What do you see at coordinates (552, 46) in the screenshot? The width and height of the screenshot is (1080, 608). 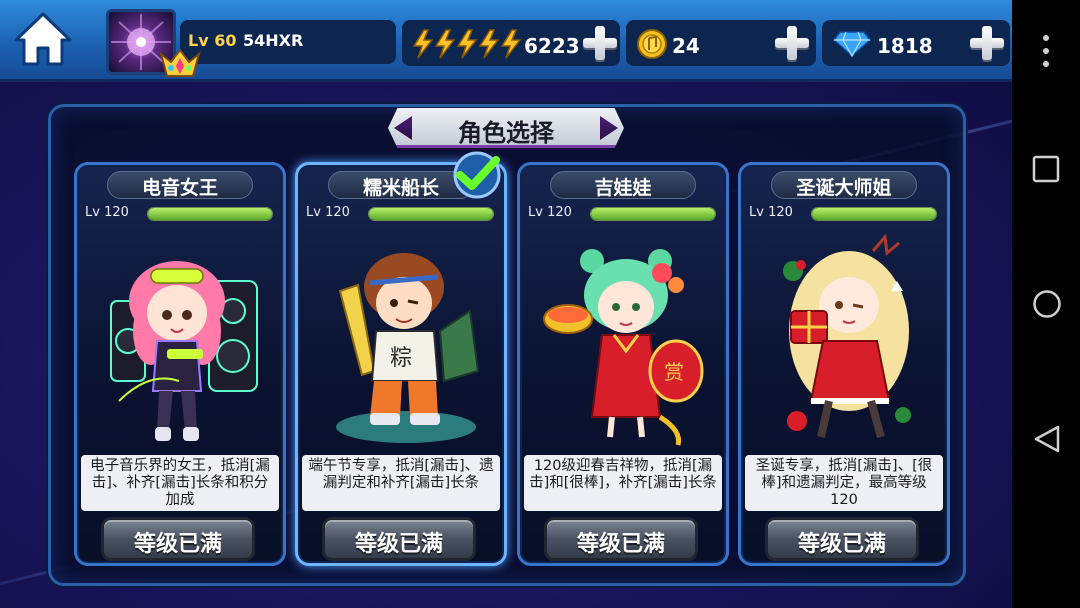 I see `energy-value: 6223` at bounding box center [552, 46].